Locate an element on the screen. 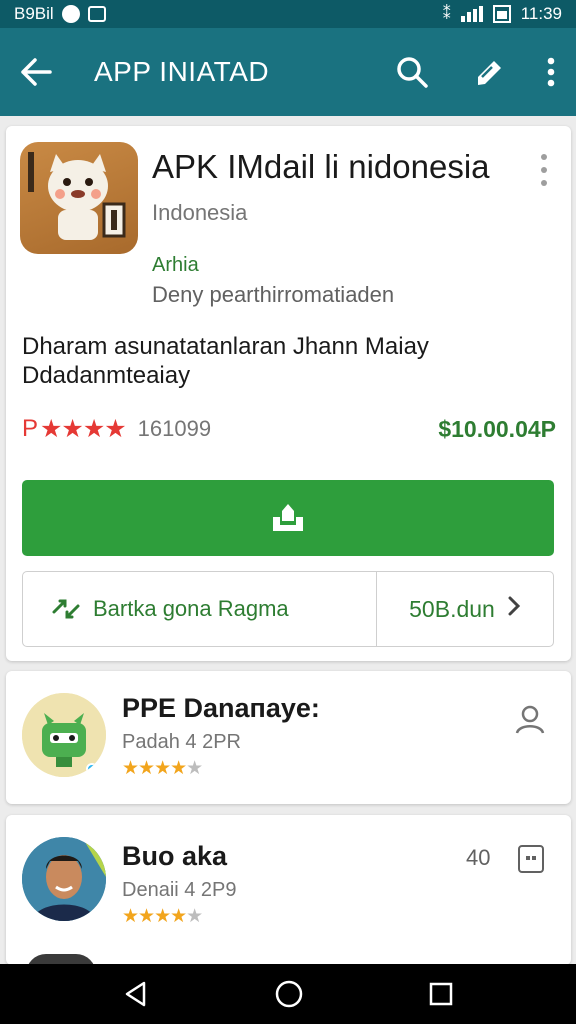 The image size is (576, 1024). list-item-subtitle: Padah 4 2PR is located at coordinates (181, 742).